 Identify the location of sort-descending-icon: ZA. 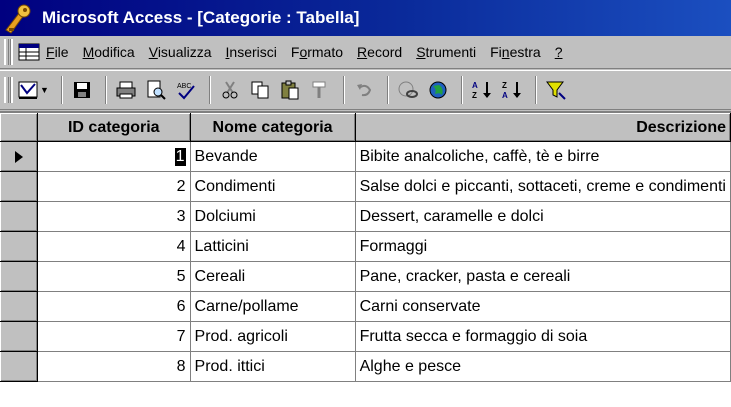
(512, 90).